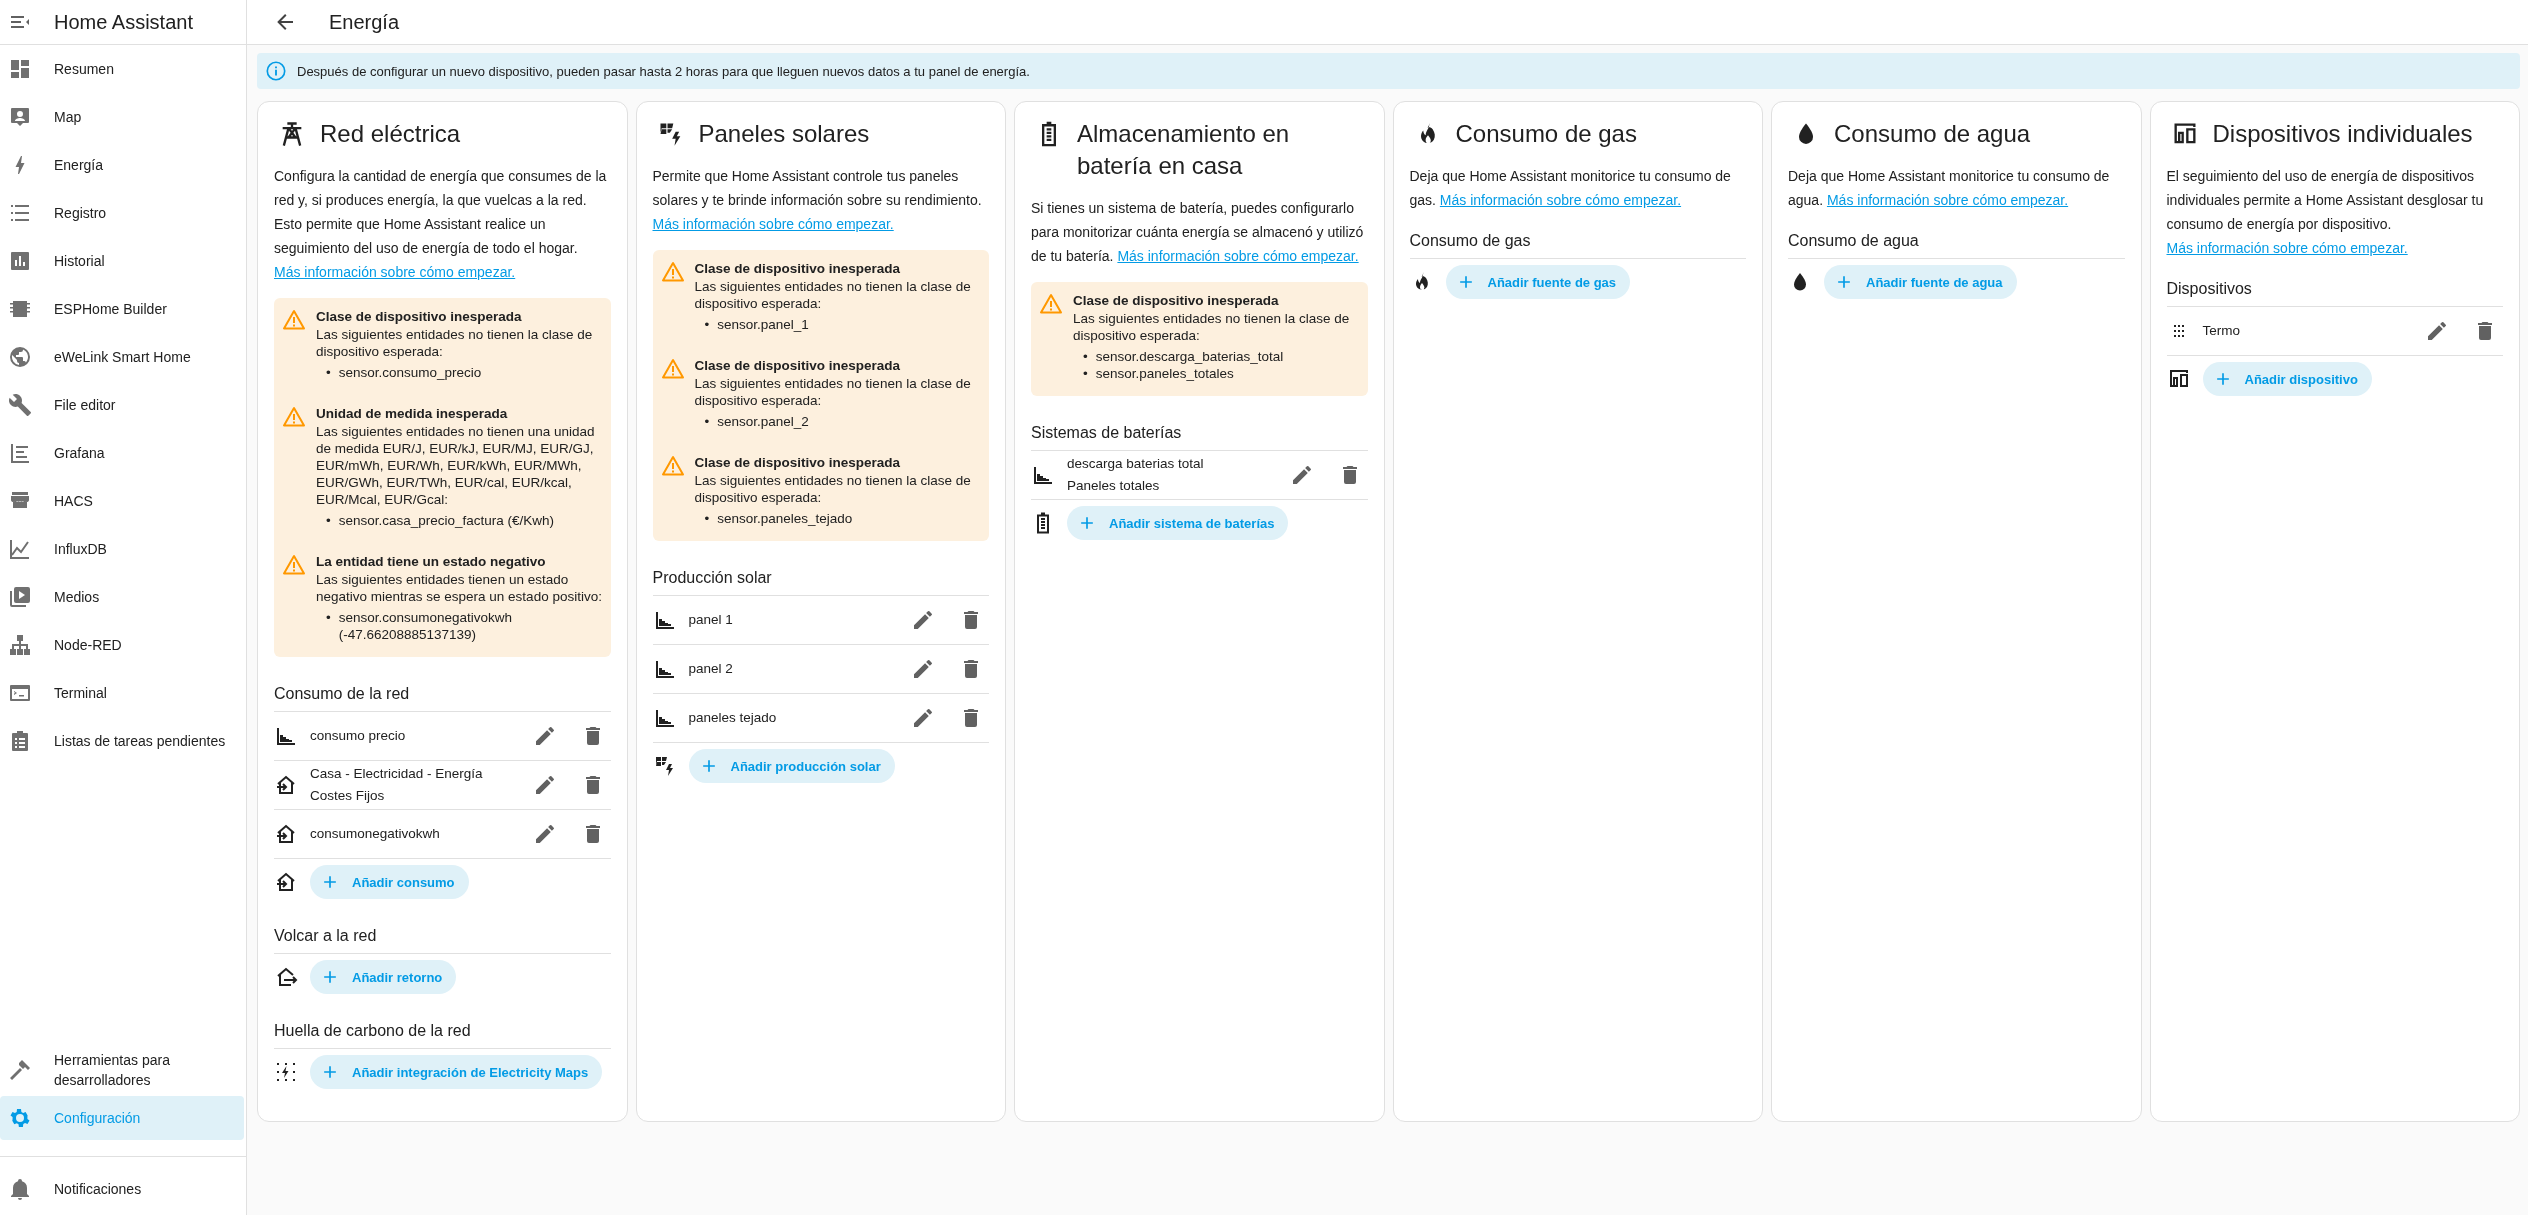 The height and width of the screenshot is (1215, 2528). What do you see at coordinates (20, 1189) in the screenshot?
I see `bell-icon` at bounding box center [20, 1189].